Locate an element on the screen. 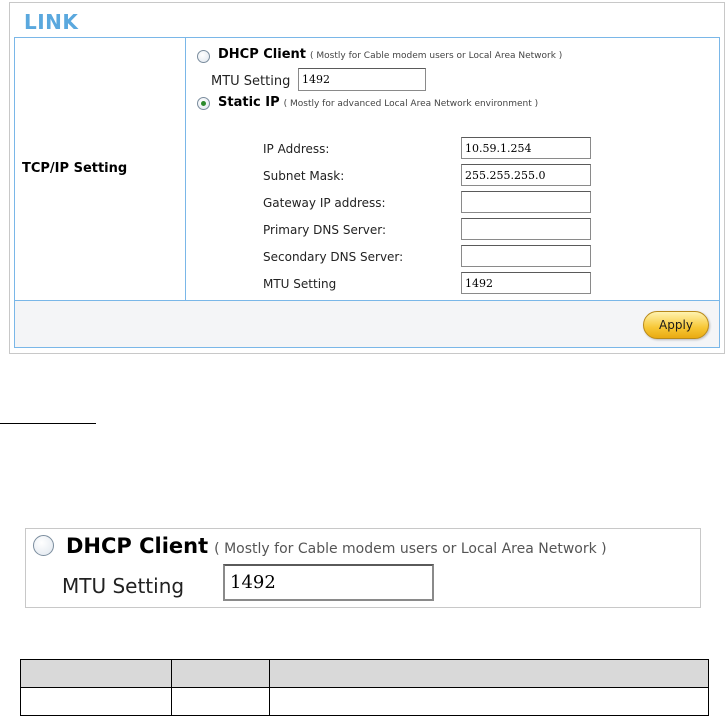 The image size is (728, 717). gateway-ip-label: Gateway IP address: is located at coordinates (324, 203).